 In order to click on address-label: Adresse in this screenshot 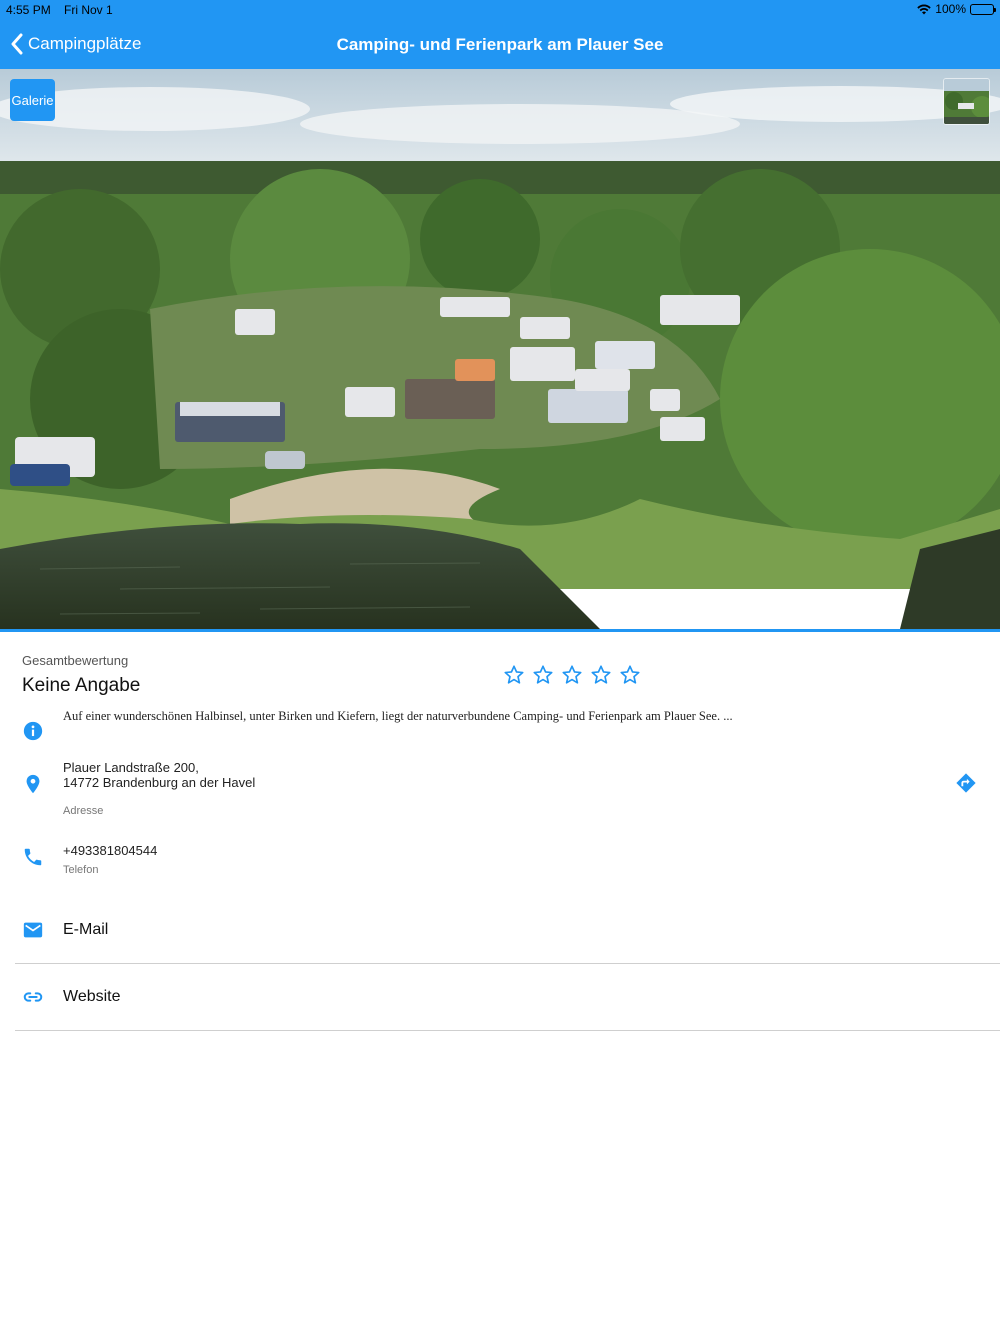, I will do `click(83, 811)`.